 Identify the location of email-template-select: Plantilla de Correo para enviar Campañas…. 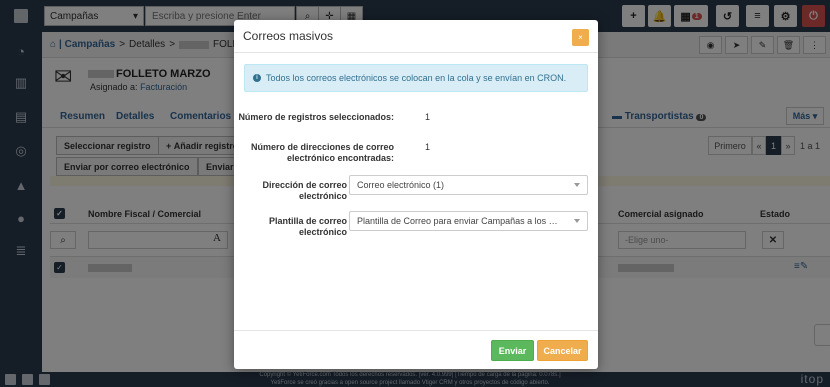
(468, 221).